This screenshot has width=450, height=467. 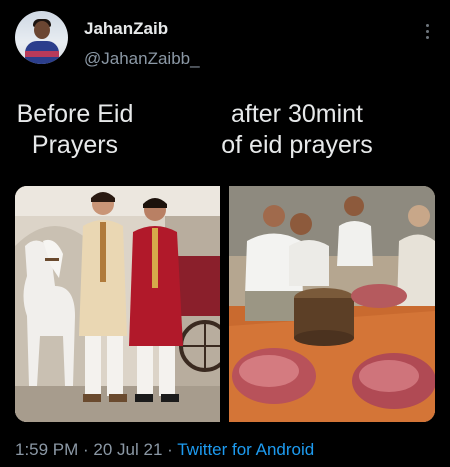 What do you see at coordinates (75, 114) in the screenshot?
I see `caption-left-line-1: Before Eid` at bounding box center [75, 114].